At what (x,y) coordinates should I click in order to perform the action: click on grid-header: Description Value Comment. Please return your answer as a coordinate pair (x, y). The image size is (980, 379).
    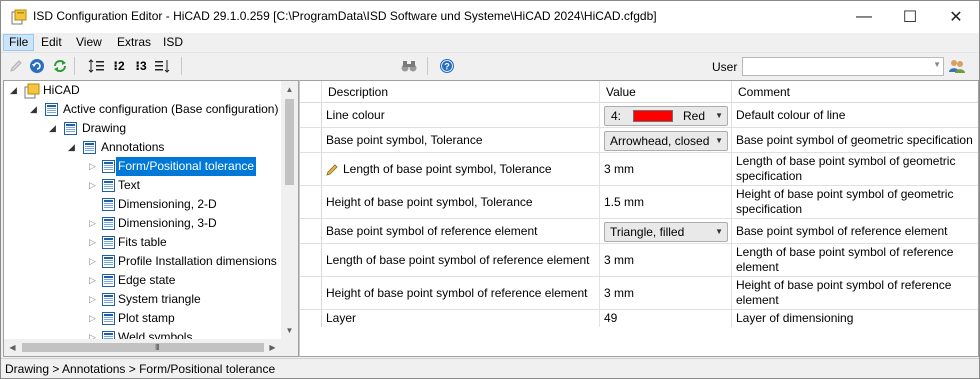
    Looking at the image, I should click on (639, 92).